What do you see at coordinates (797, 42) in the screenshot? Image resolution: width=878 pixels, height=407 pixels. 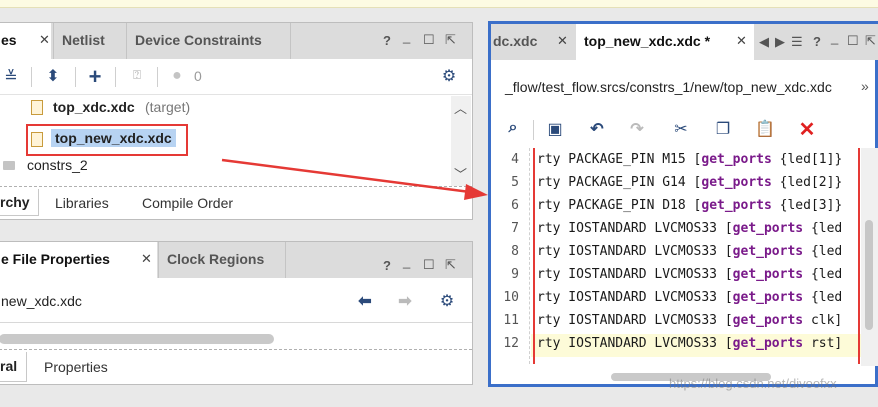 I see `tab-list-icon: ☰` at bounding box center [797, 42].